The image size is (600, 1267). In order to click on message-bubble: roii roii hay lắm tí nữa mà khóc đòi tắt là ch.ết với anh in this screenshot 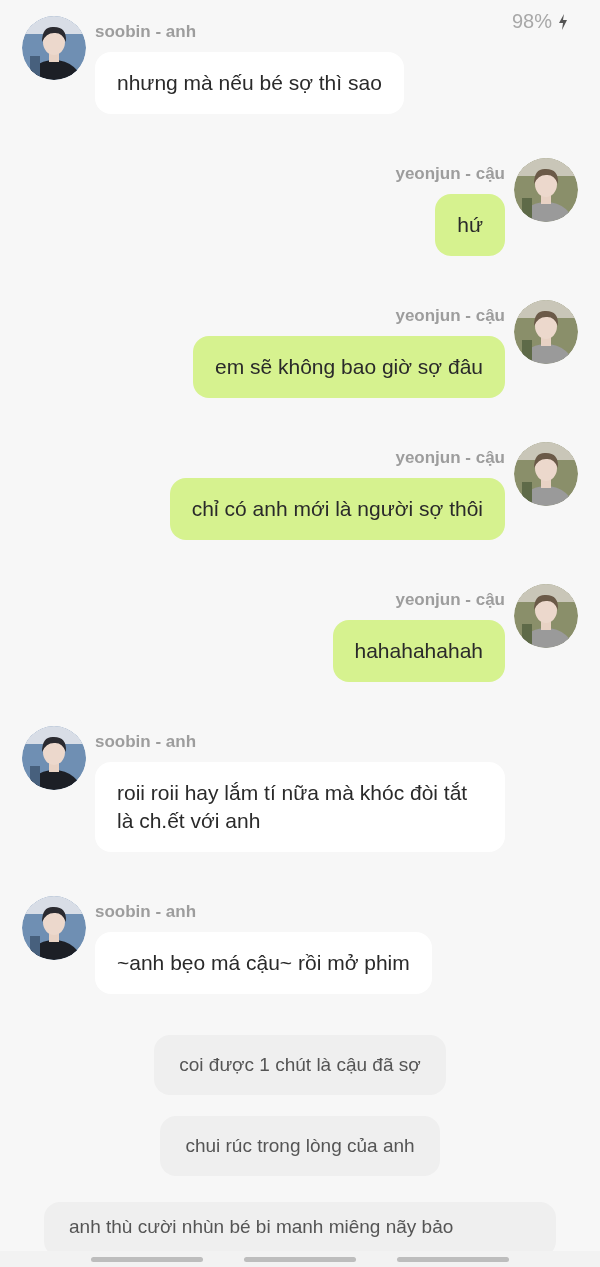, I will do `click(300, 807)`.